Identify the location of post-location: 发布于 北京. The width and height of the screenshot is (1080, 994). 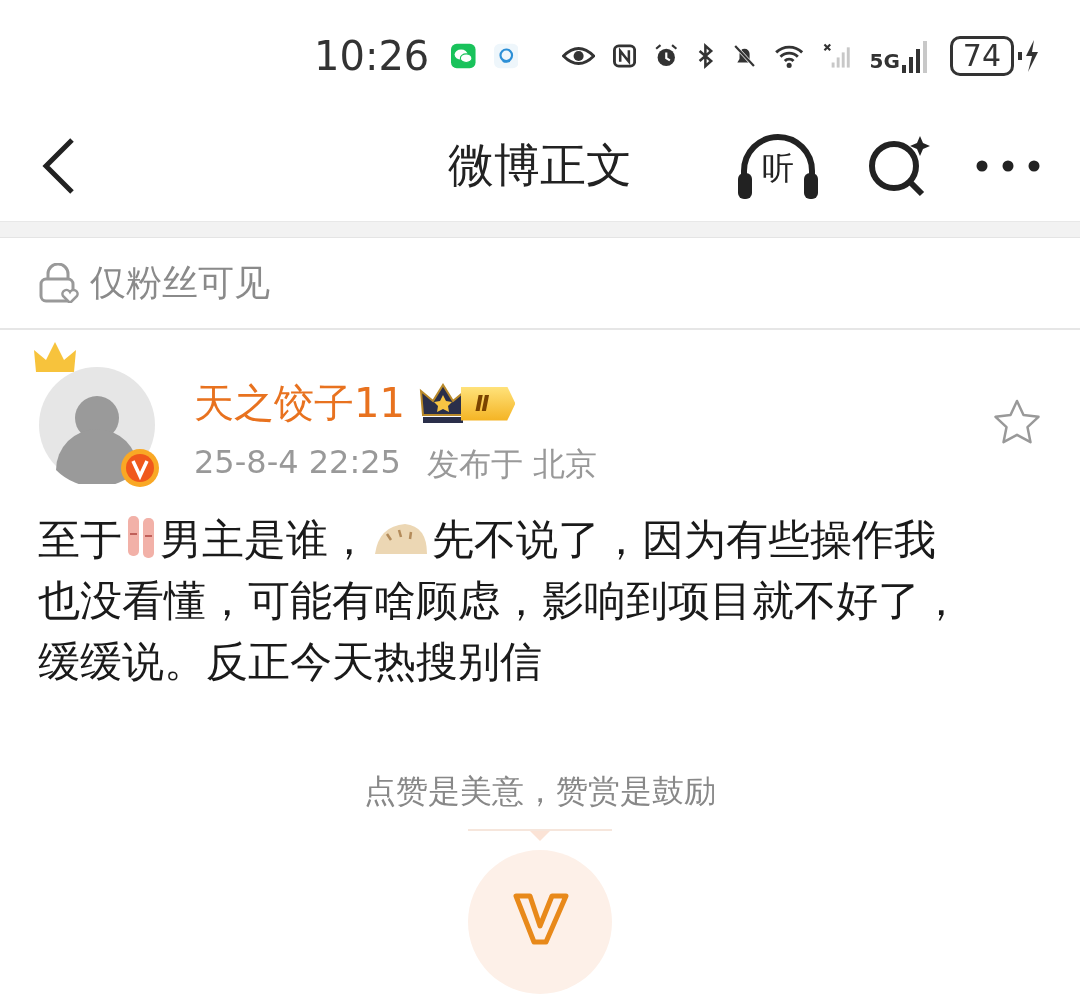
(512, 464).